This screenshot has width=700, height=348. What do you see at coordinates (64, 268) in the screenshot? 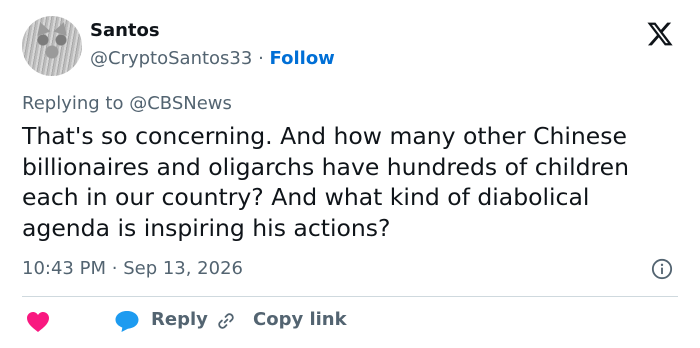
I see `tweet-time: 10:43 PM` at bounding box center [64, 268].